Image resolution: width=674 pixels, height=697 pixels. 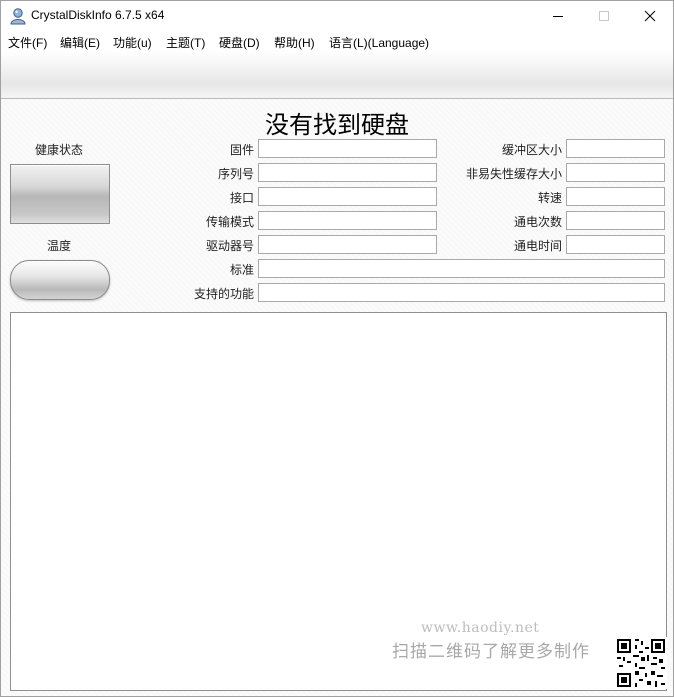 I want to click on maximize-icon, so click(x=604, y=16).